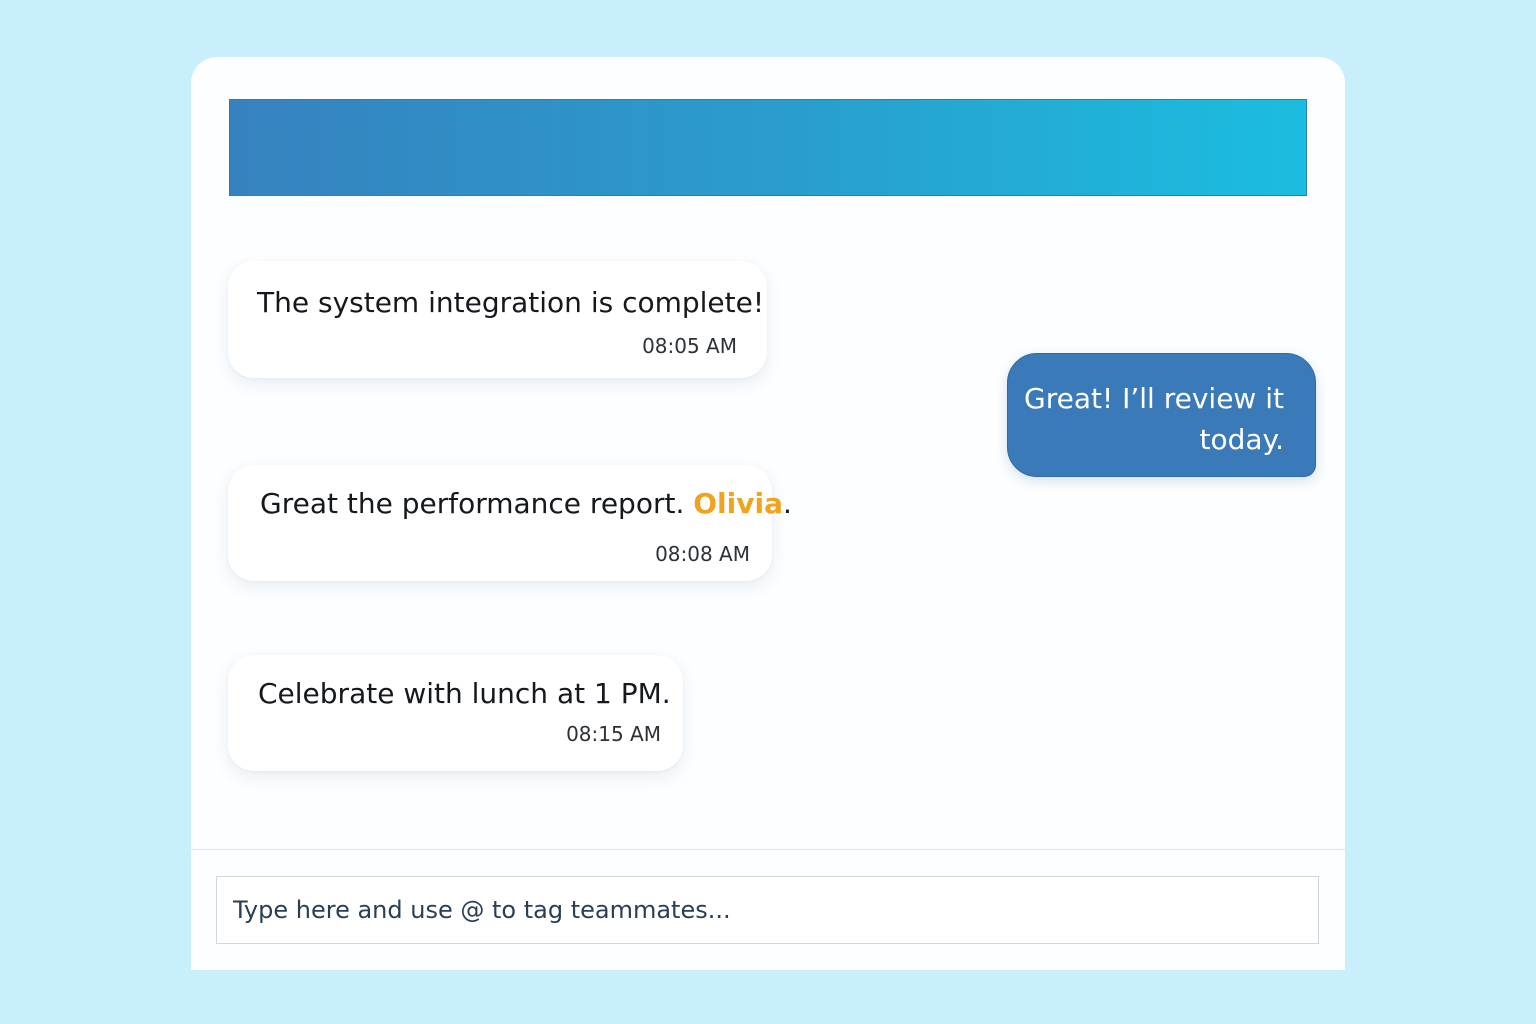  What do you see at coordinates (768, 849) in the screenshot?
I see `composer-divider` at bounding box center [768, 849].